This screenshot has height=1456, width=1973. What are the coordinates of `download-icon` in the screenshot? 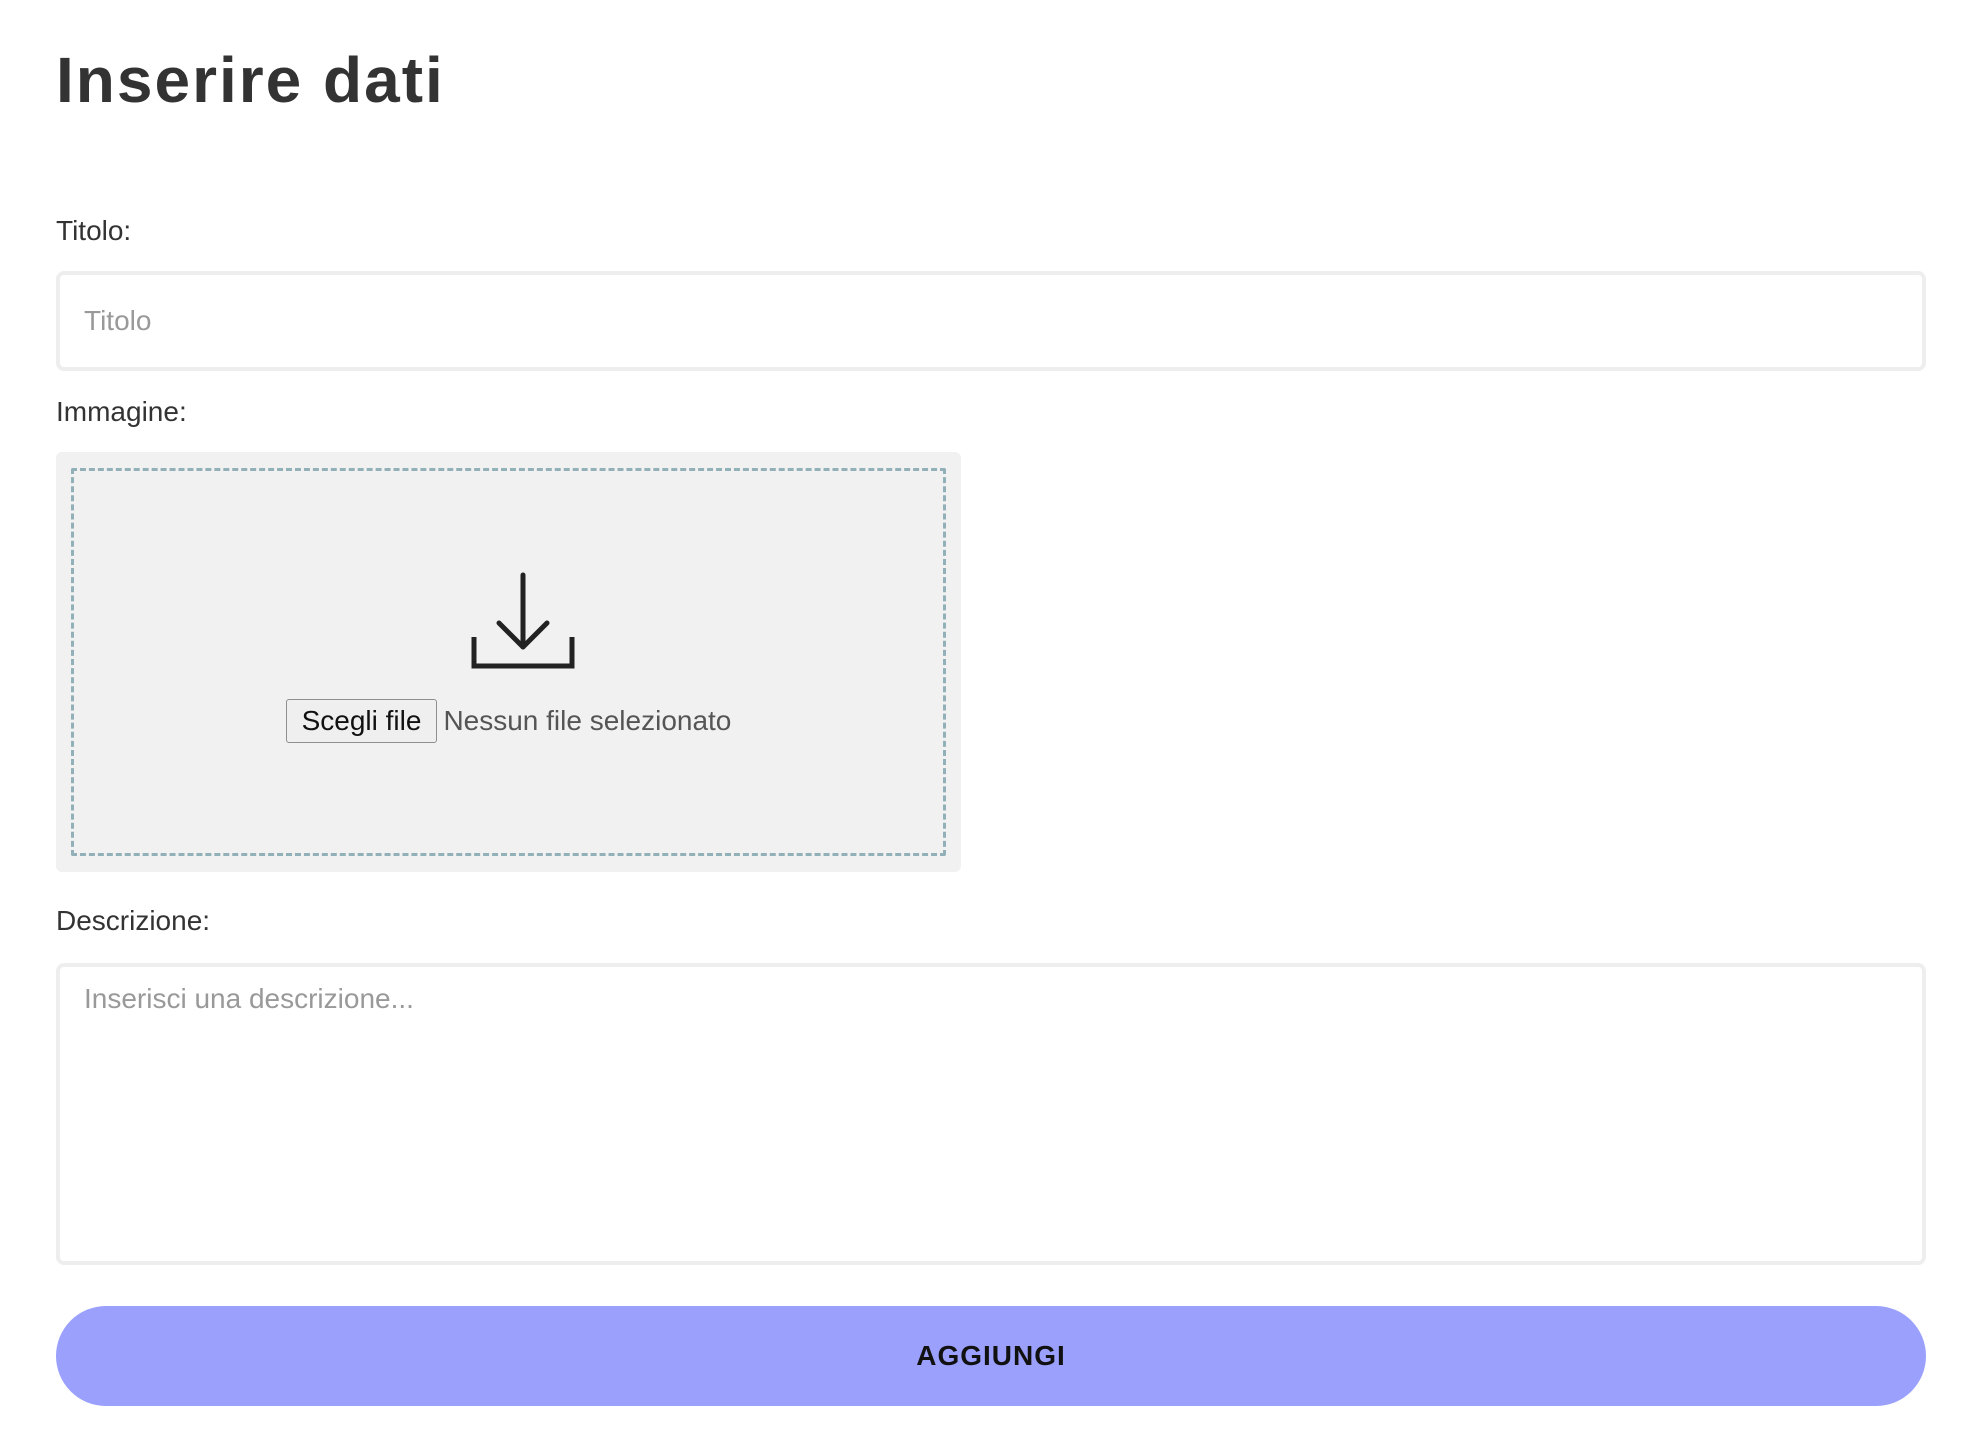 It's located at (523, 620).